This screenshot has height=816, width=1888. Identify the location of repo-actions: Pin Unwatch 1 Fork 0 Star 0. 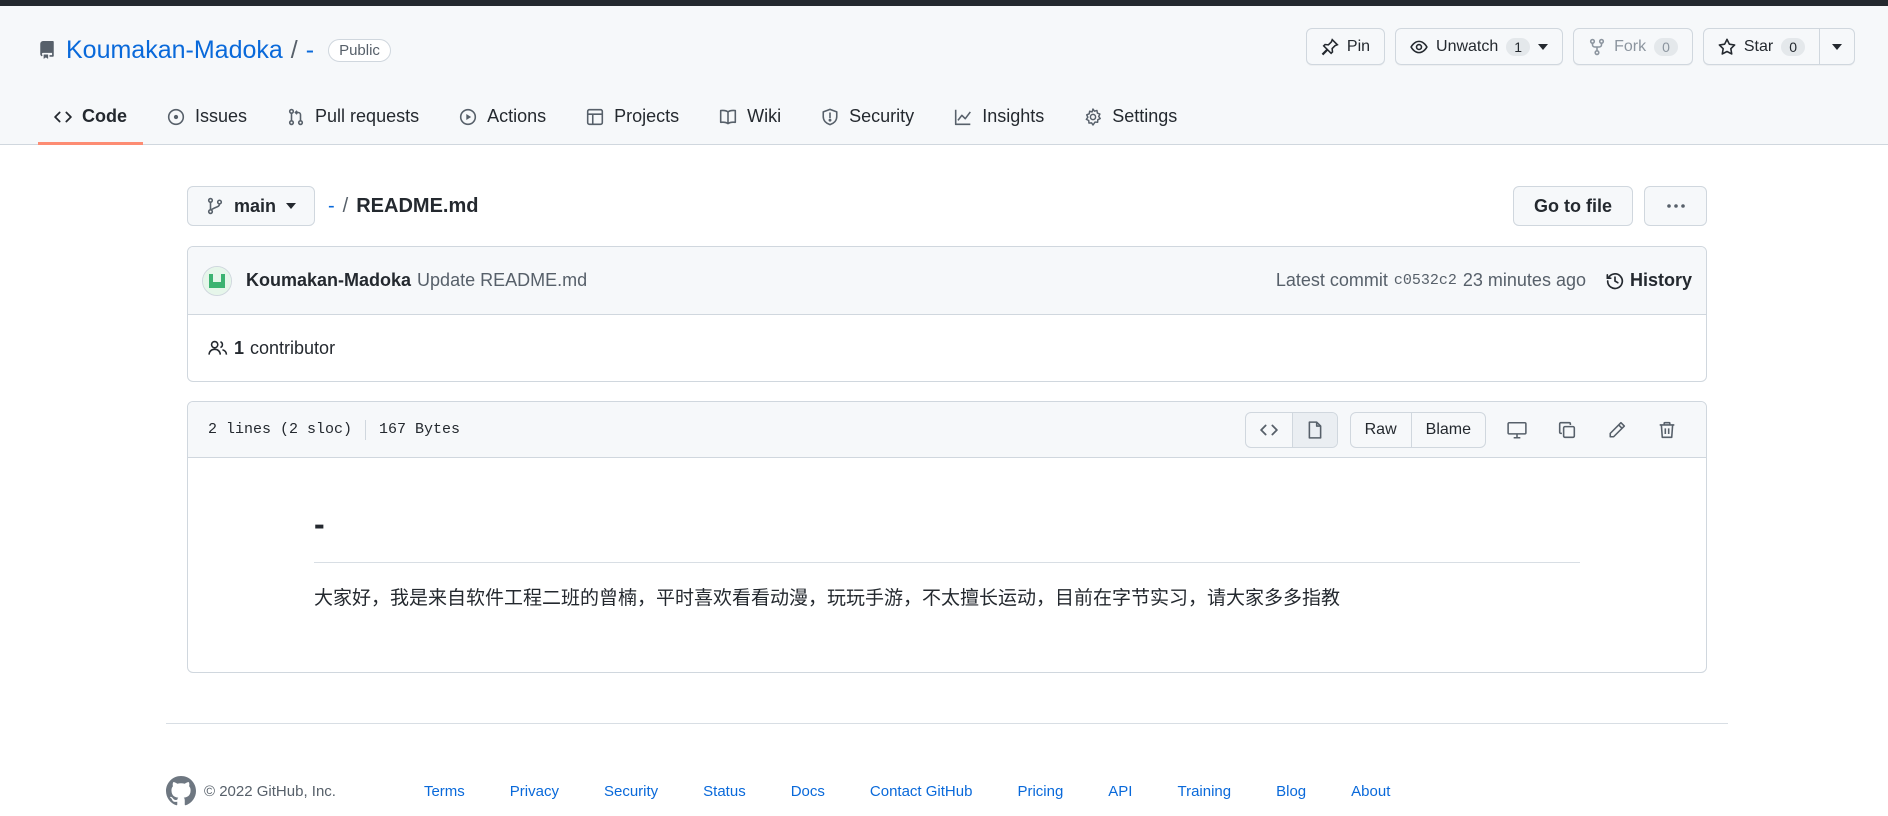
(1580, 46).